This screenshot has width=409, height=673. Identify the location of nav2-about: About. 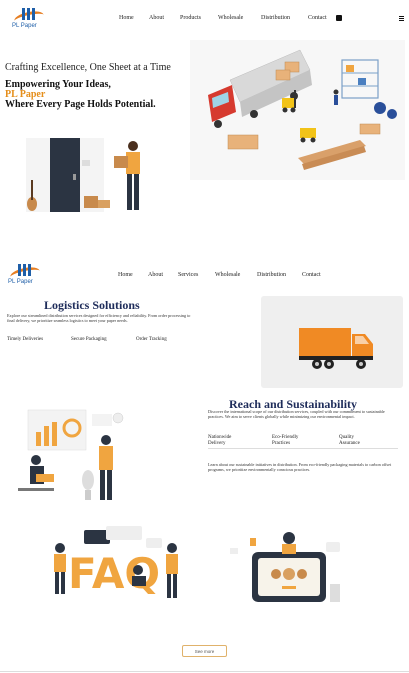
(163, 275).